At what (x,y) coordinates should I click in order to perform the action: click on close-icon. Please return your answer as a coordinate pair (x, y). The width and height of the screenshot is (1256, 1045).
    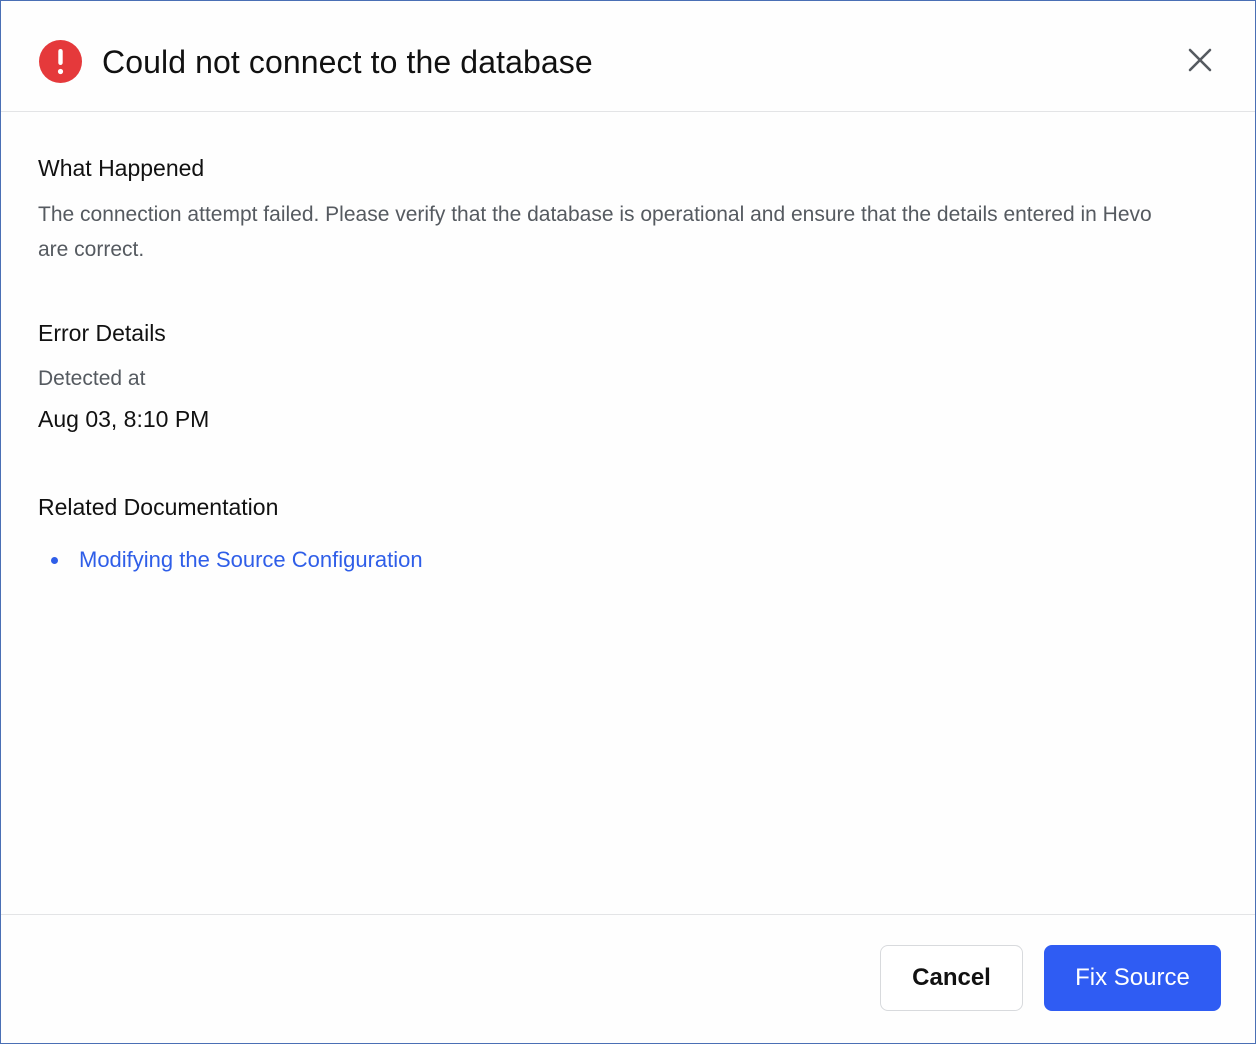
    Looking at the image, I should click on (1201, 66).